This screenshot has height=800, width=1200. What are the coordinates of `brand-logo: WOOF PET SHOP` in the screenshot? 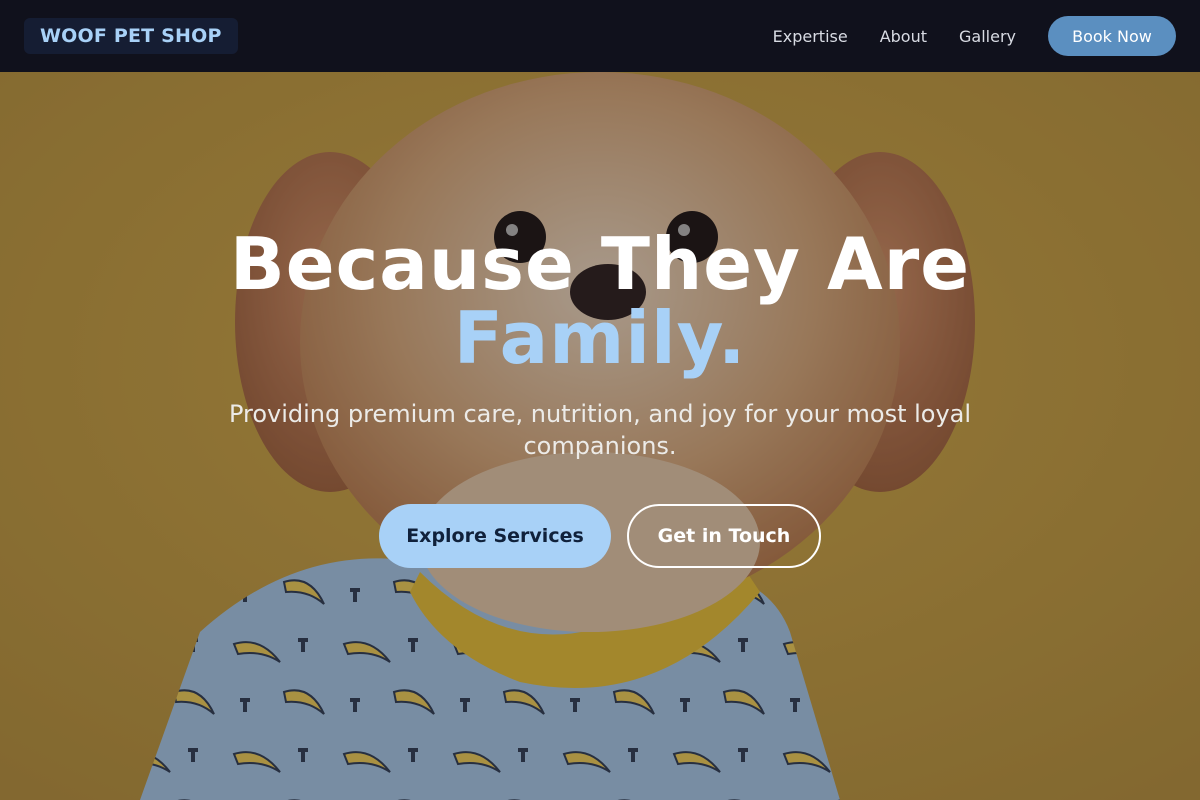 It's located at (131, 36).